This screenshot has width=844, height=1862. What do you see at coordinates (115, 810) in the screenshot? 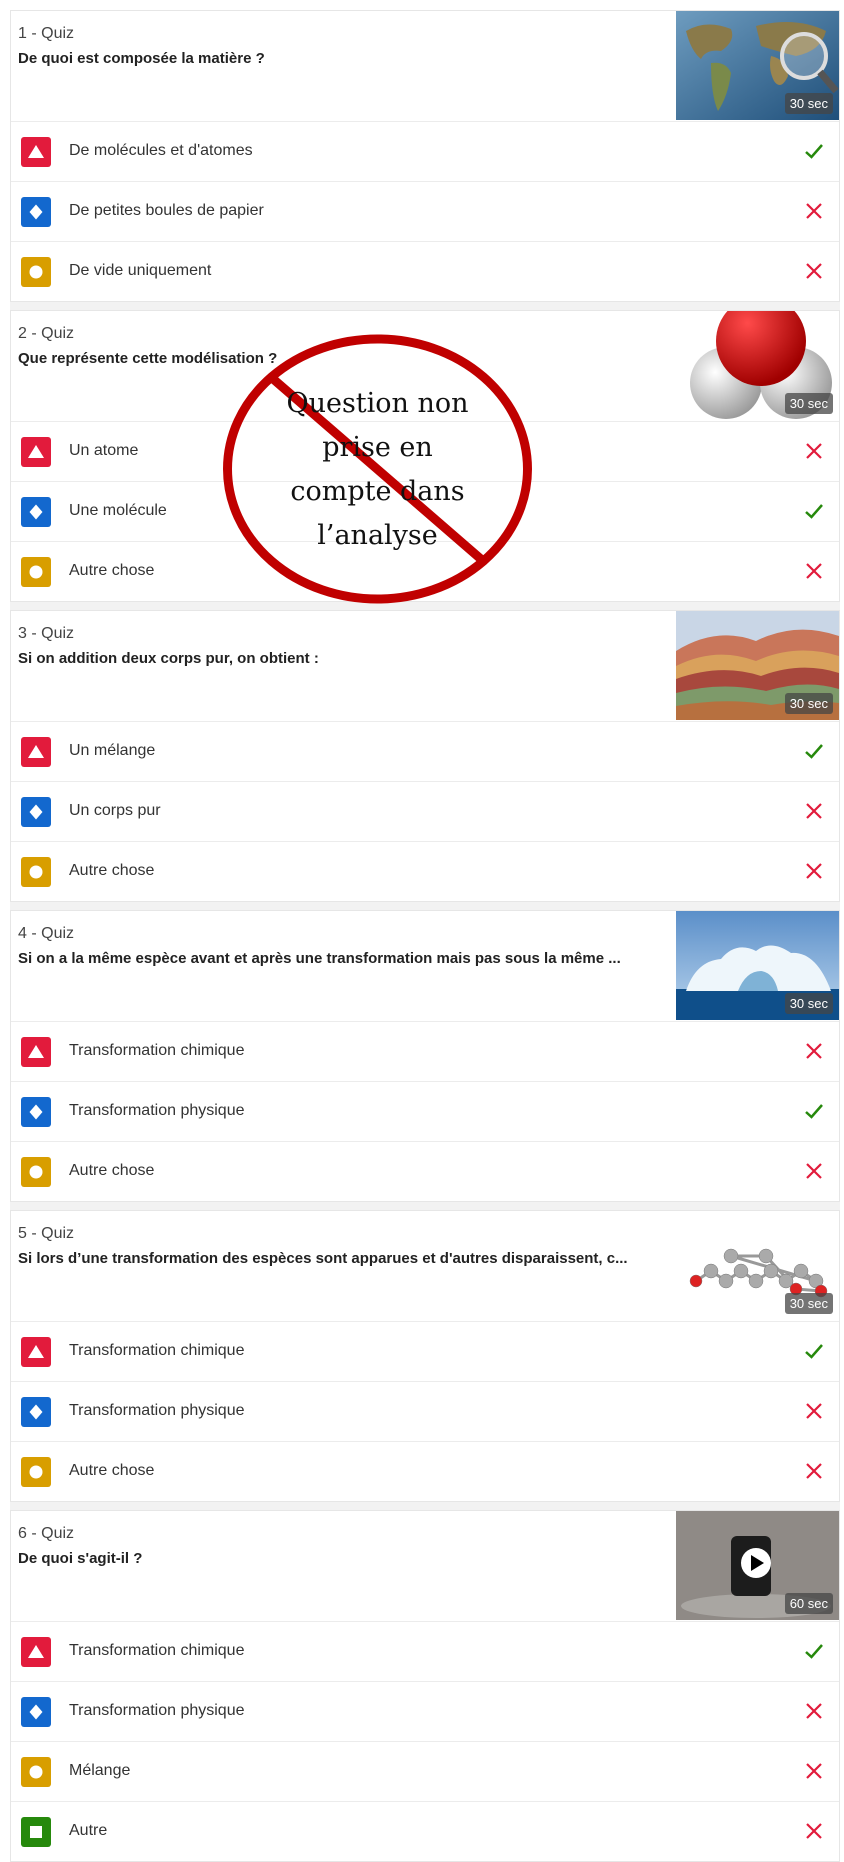
I see `answer-text: Un corps pur` at bounding box center [115, 810].